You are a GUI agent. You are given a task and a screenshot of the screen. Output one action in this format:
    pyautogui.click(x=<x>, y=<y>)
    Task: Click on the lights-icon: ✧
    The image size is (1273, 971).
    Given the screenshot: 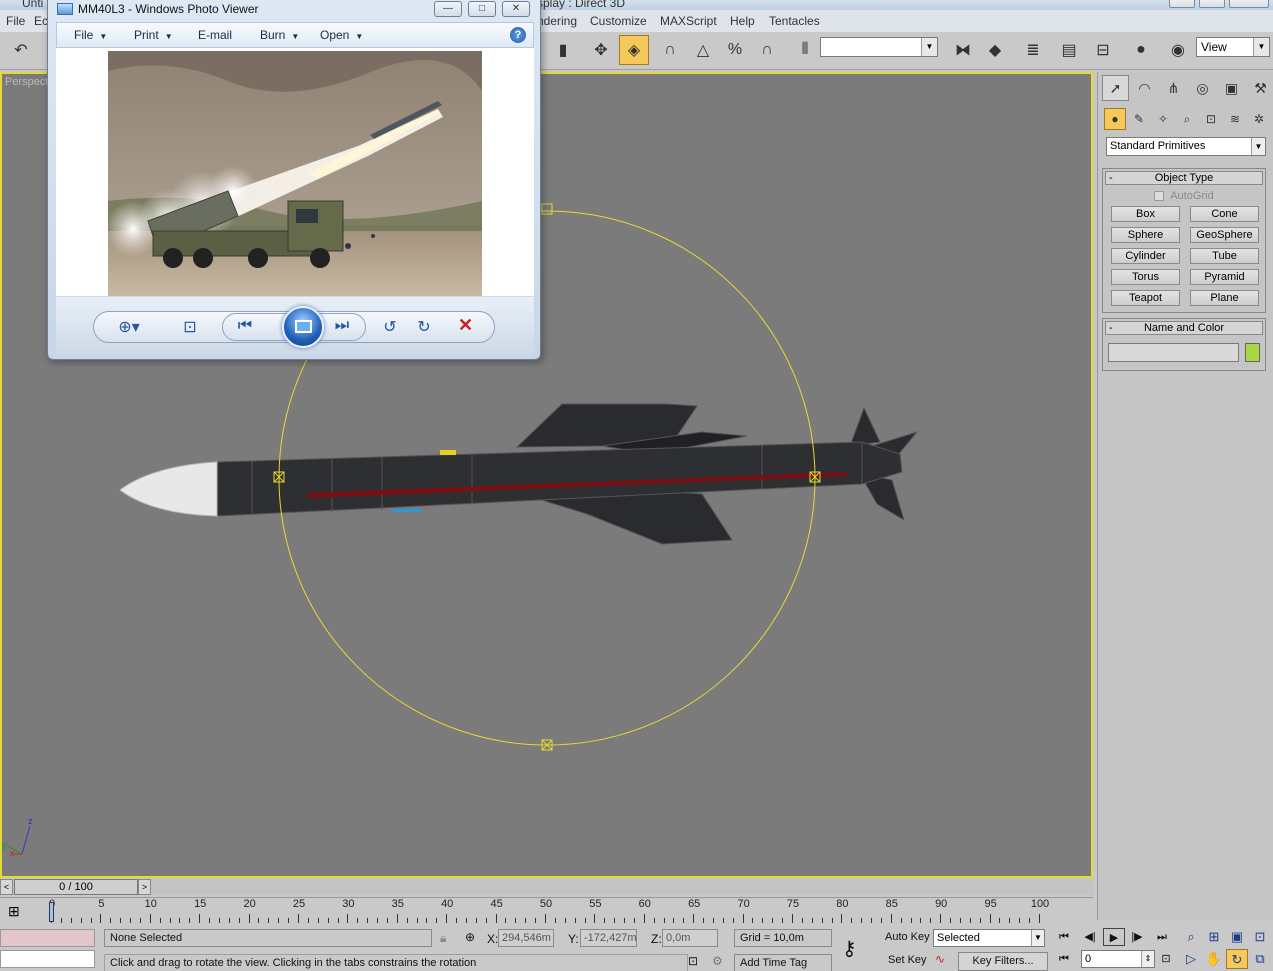 What is the action you would take?
    pyautogui.click(x=1163, y=119)
    